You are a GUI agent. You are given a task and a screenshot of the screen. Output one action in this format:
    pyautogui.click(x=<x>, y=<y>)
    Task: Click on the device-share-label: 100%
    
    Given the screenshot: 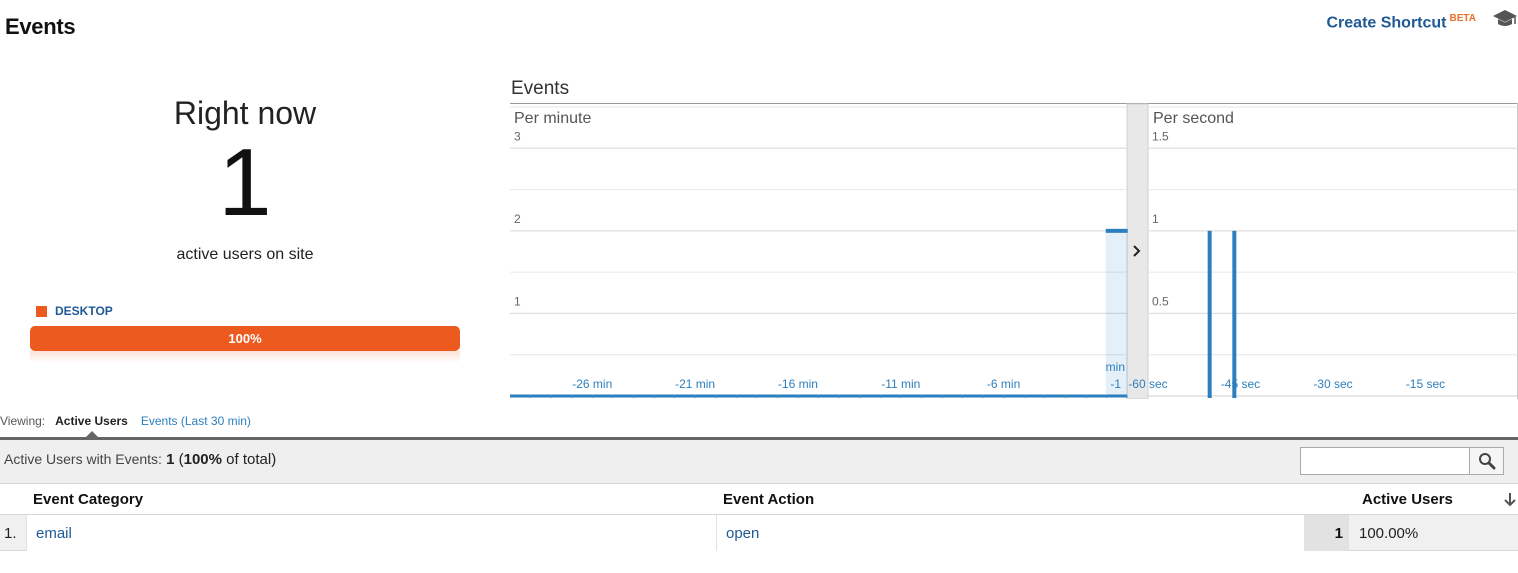 What is the action you would take?
    pyautogui.click(x=245, y=338)
    